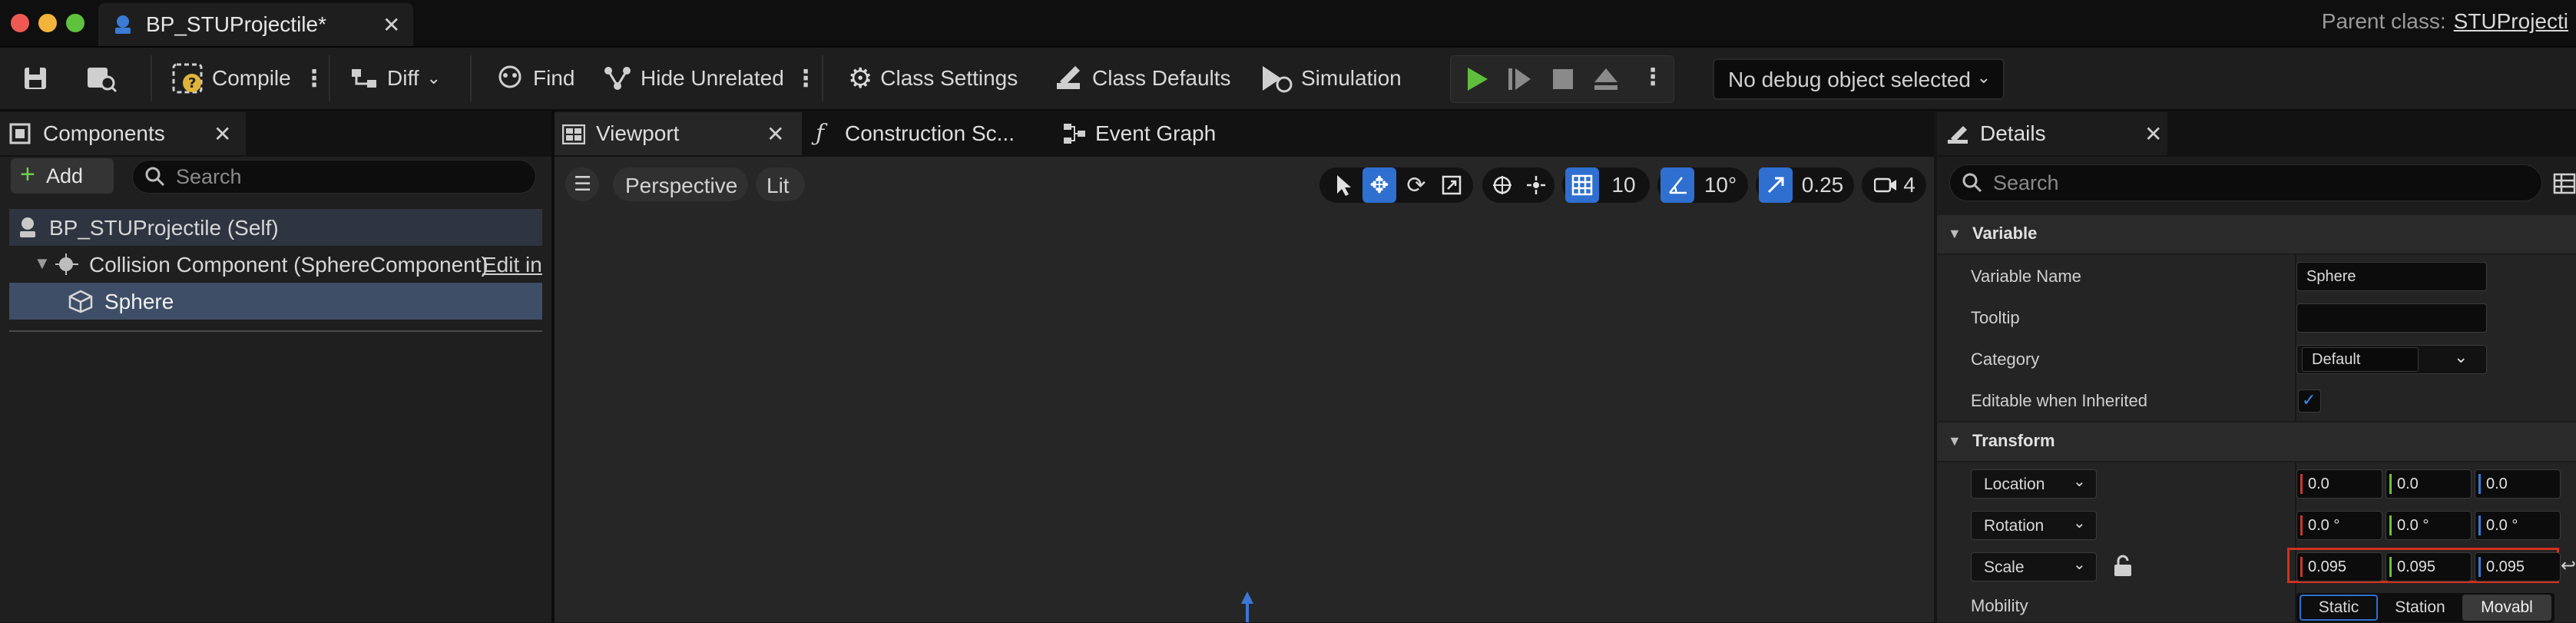 The width and height of the screenshot is (2576, 623). I want to click on reset-arrow-icon: ↩, so click(2568, 566).